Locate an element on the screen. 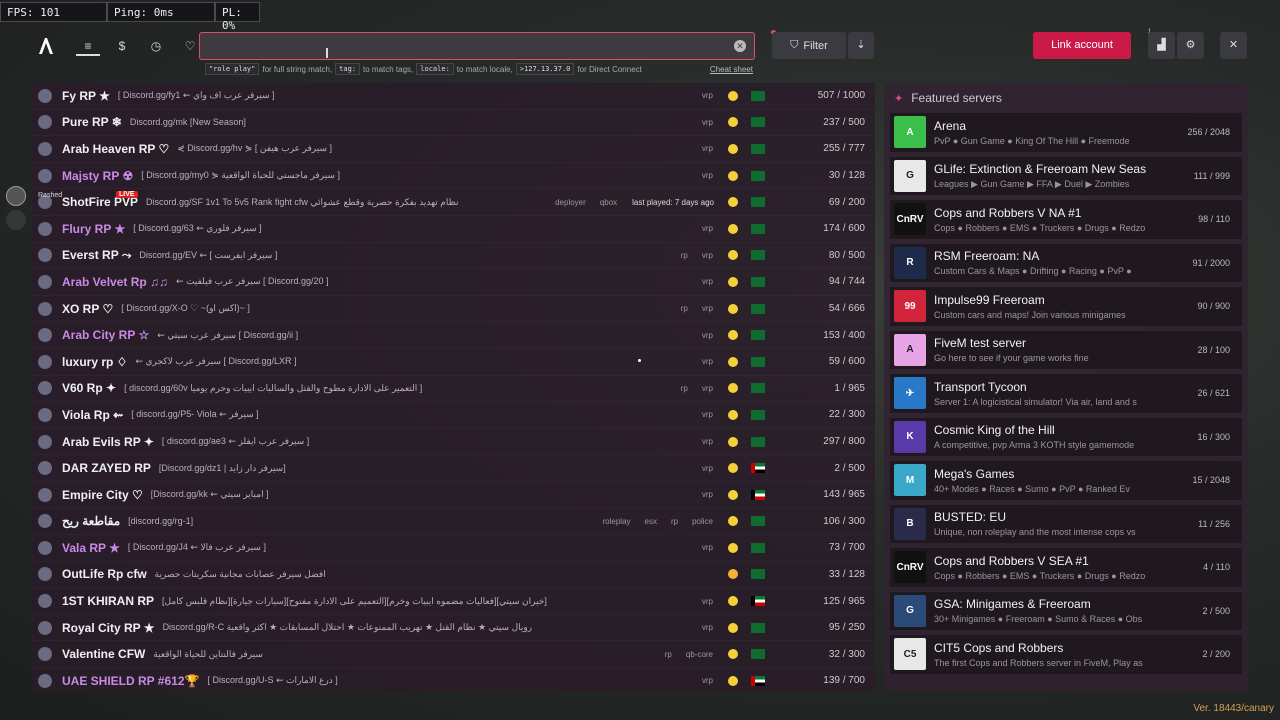  search-bar: ✕ is located at coordinates (477, 46).